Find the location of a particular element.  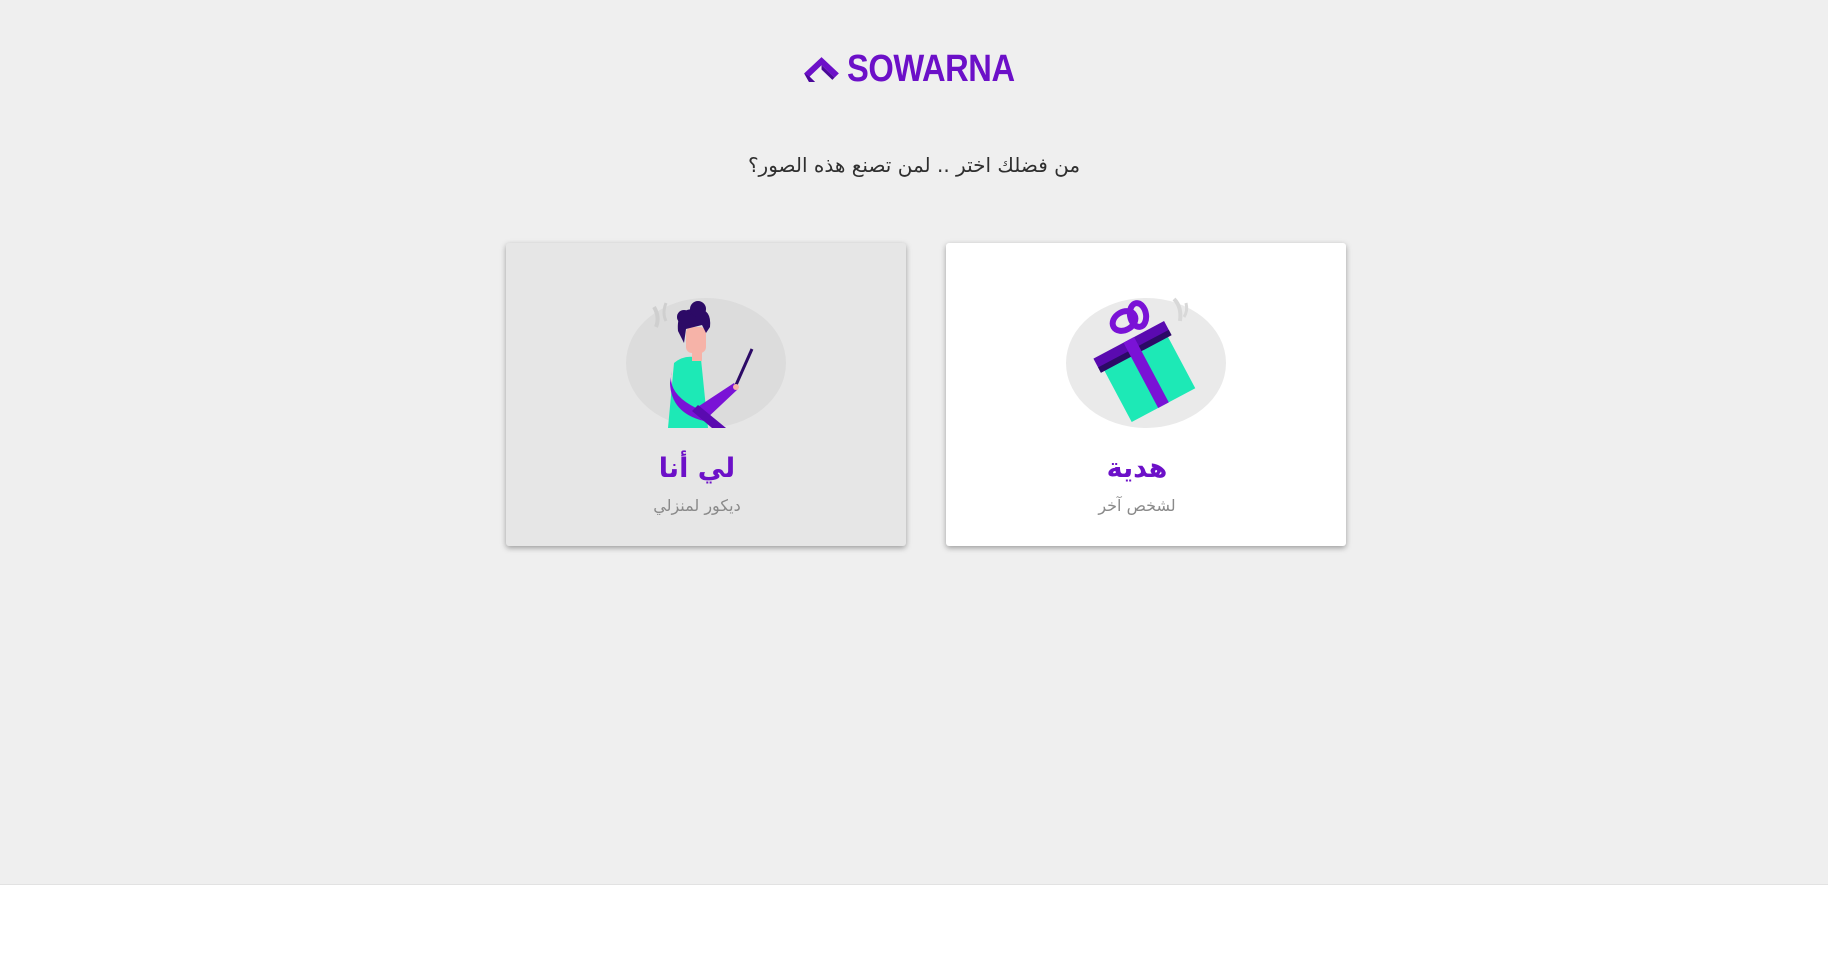

brand-logo: SOWARNA is located at coordinates (922, 69).